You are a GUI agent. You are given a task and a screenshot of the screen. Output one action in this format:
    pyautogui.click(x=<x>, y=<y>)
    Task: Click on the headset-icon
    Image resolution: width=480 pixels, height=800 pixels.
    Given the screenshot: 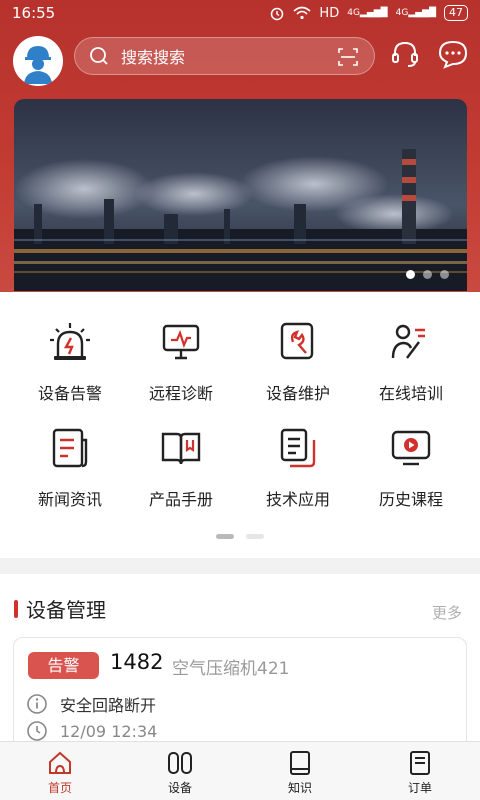 What is the action you would take?
    pyautogui.click(x=405, y=54)
    